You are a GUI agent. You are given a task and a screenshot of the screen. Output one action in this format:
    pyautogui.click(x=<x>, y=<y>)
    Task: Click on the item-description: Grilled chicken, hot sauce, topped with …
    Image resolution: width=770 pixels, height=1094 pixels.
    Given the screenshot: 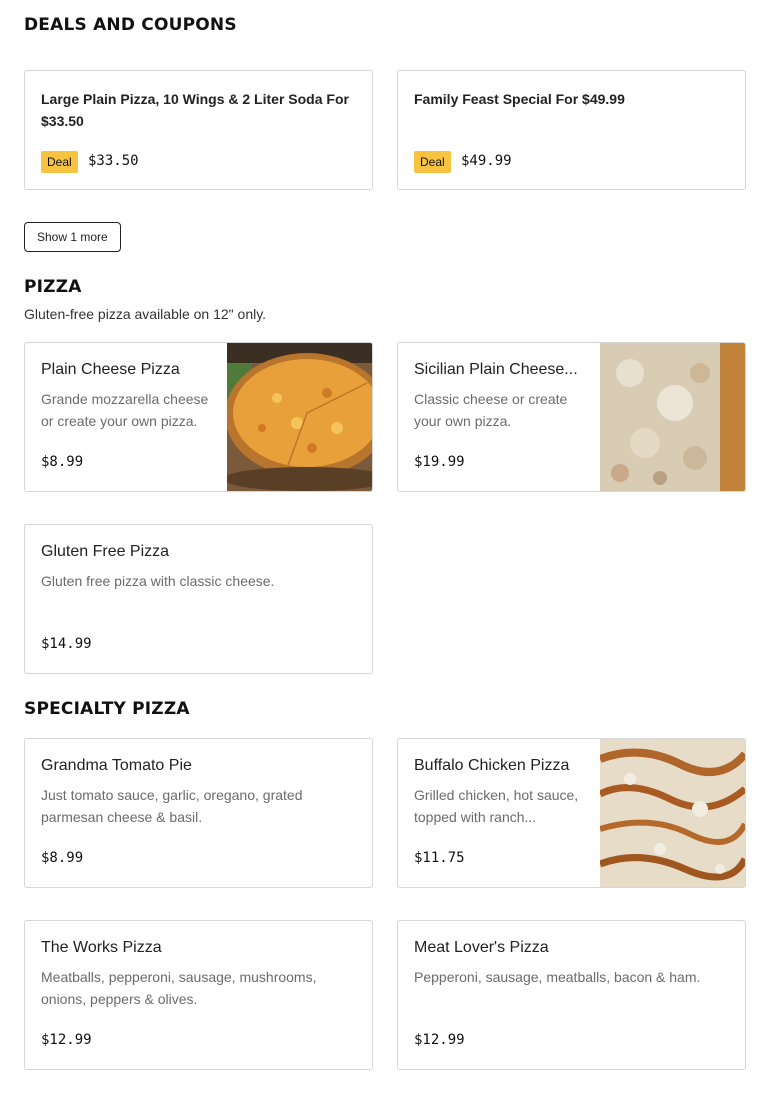 What is the action you would take?
    pyautogui.click(x=496, y=806)
    